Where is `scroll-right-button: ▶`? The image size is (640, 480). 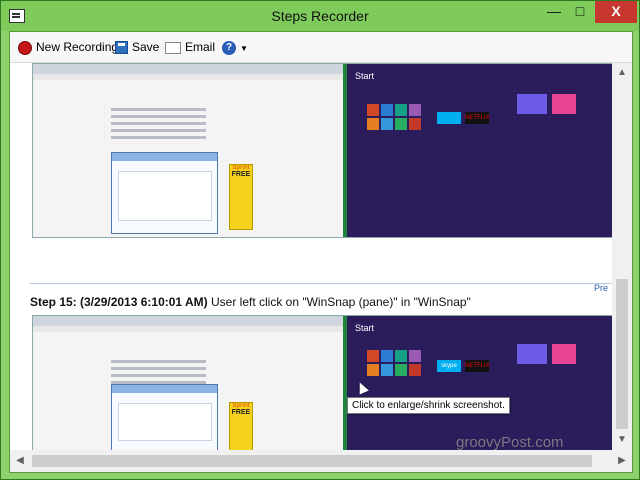 scroll-right-button: ▶ is located at coordinates (622, 461).